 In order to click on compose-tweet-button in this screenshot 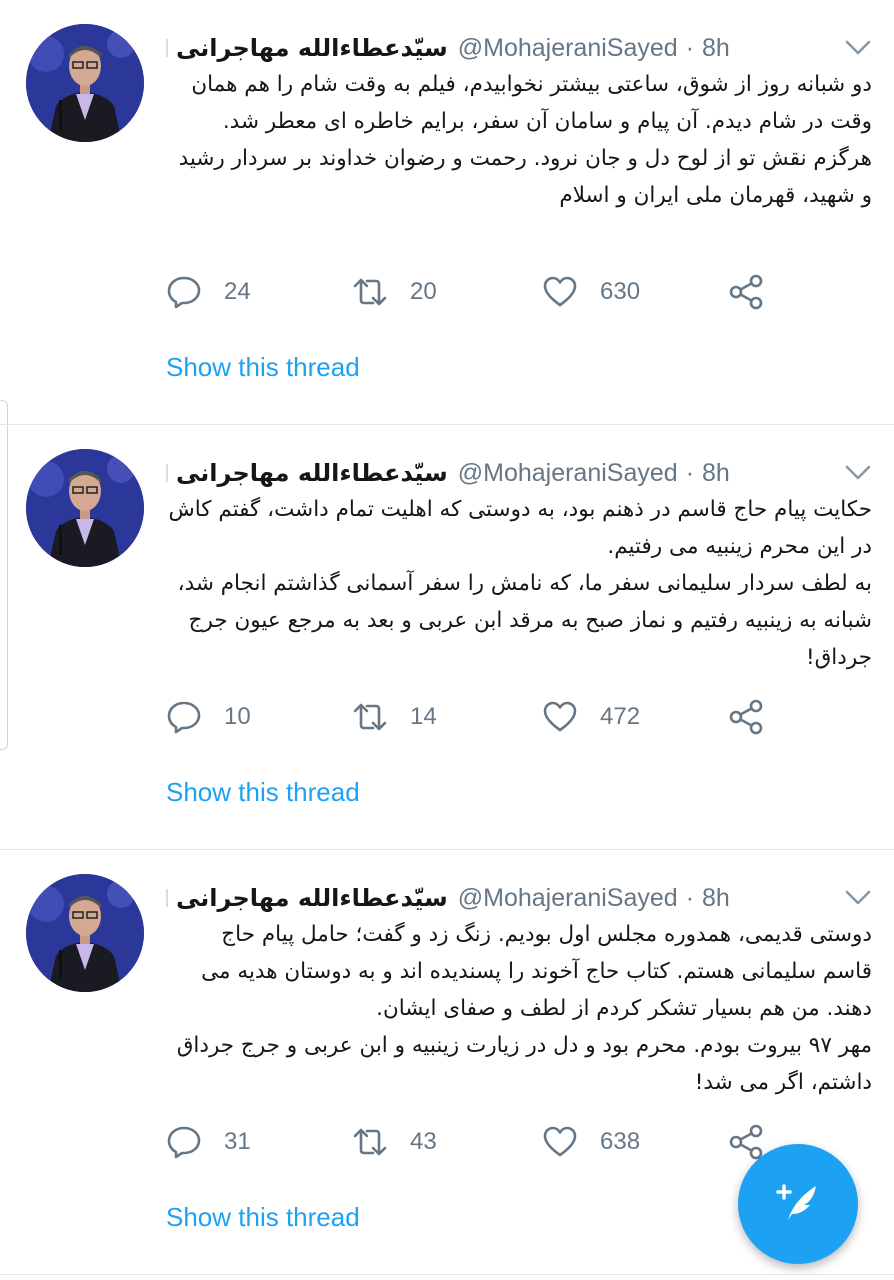, I will do `click(798, 1204)`.